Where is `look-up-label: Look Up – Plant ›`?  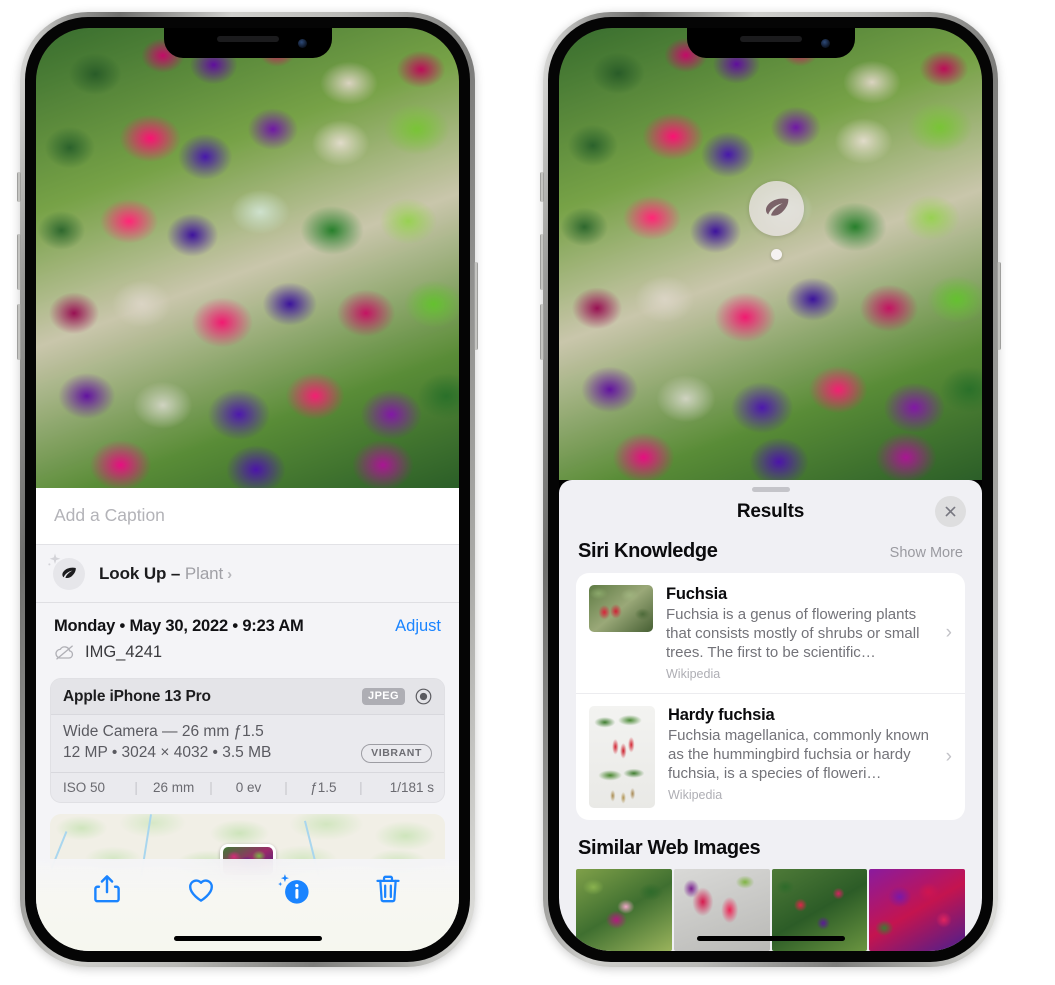 look-up-label: Look Up – Plant › is located at coordinates (165, 574).